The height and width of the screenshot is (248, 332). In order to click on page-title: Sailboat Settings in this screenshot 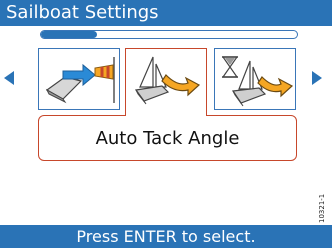, I will do `click(166, 13)`.